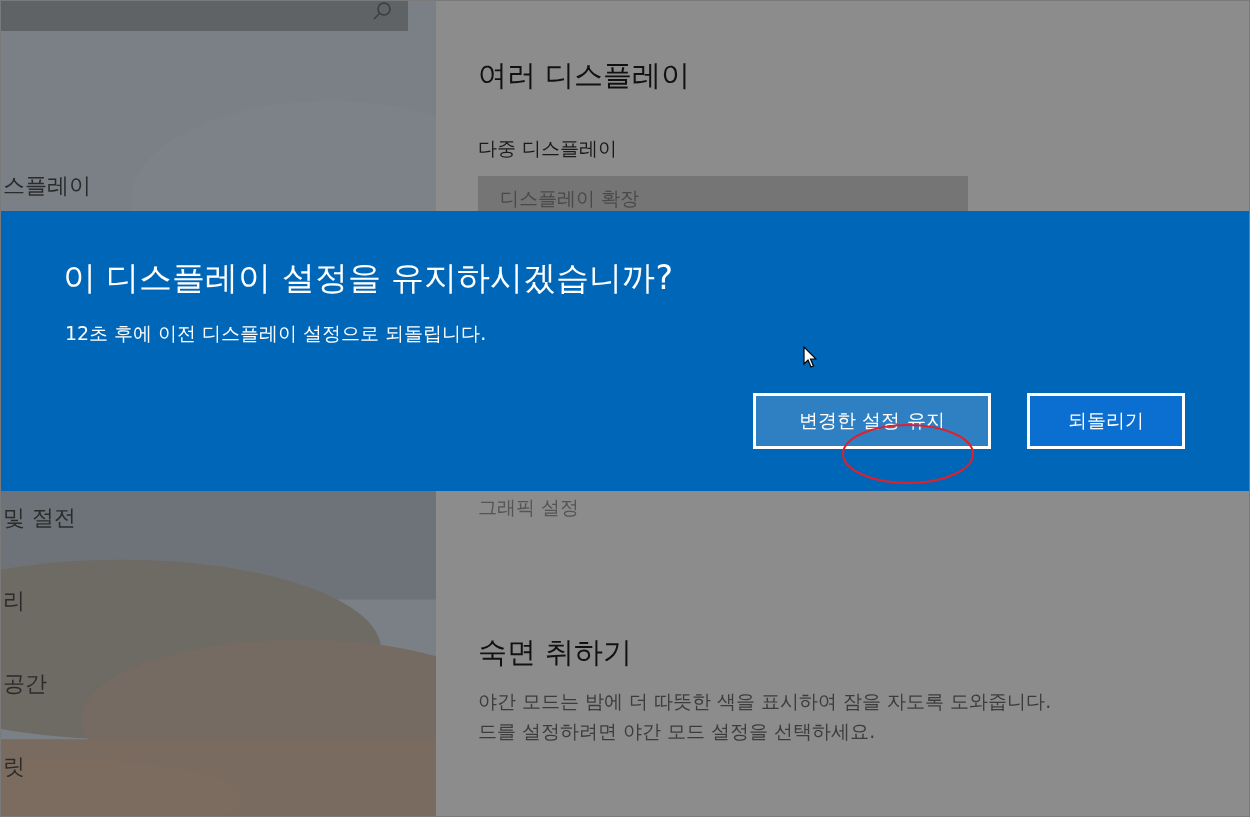  What do you see at coordinates (677, 731) in the screenshot?
I see `description-text: 드를 설정하려면 야간 모드 설정을 선택하세요.` at bounding box center [677, 731].